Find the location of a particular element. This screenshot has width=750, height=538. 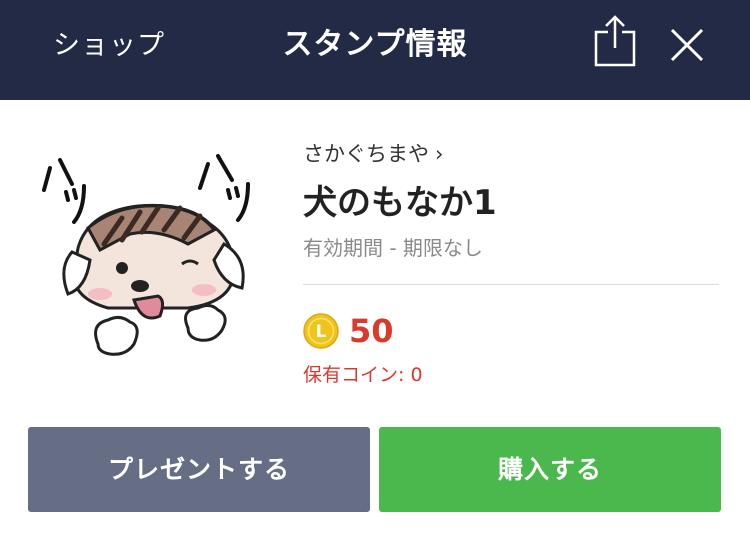

gift-button: プレゼントする is located at coordinates (199, 469).